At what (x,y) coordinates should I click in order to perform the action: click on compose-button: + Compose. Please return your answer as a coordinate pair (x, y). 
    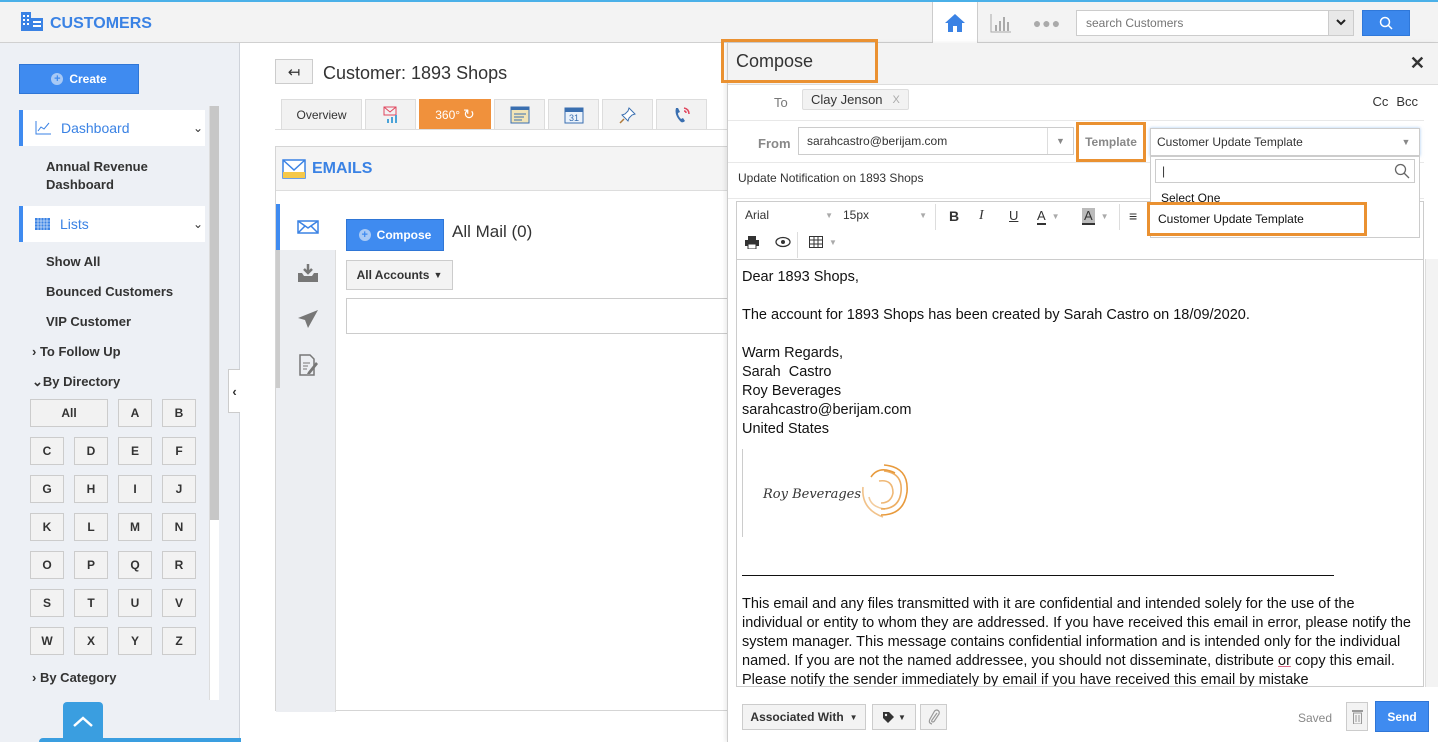
    Looking at the image, I should click on (395, 235).